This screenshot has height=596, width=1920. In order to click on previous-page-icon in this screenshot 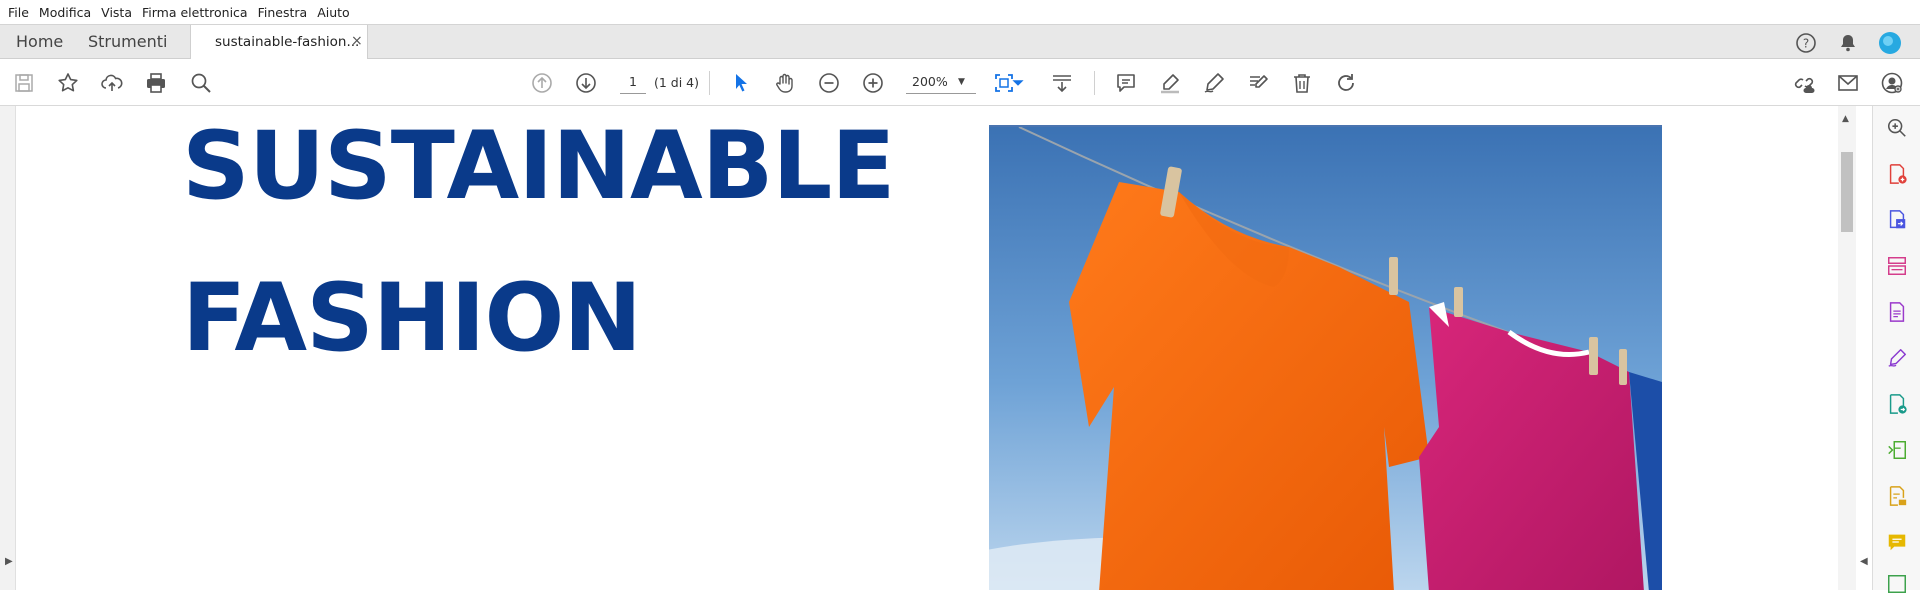, I will do `click(542, 83)`.